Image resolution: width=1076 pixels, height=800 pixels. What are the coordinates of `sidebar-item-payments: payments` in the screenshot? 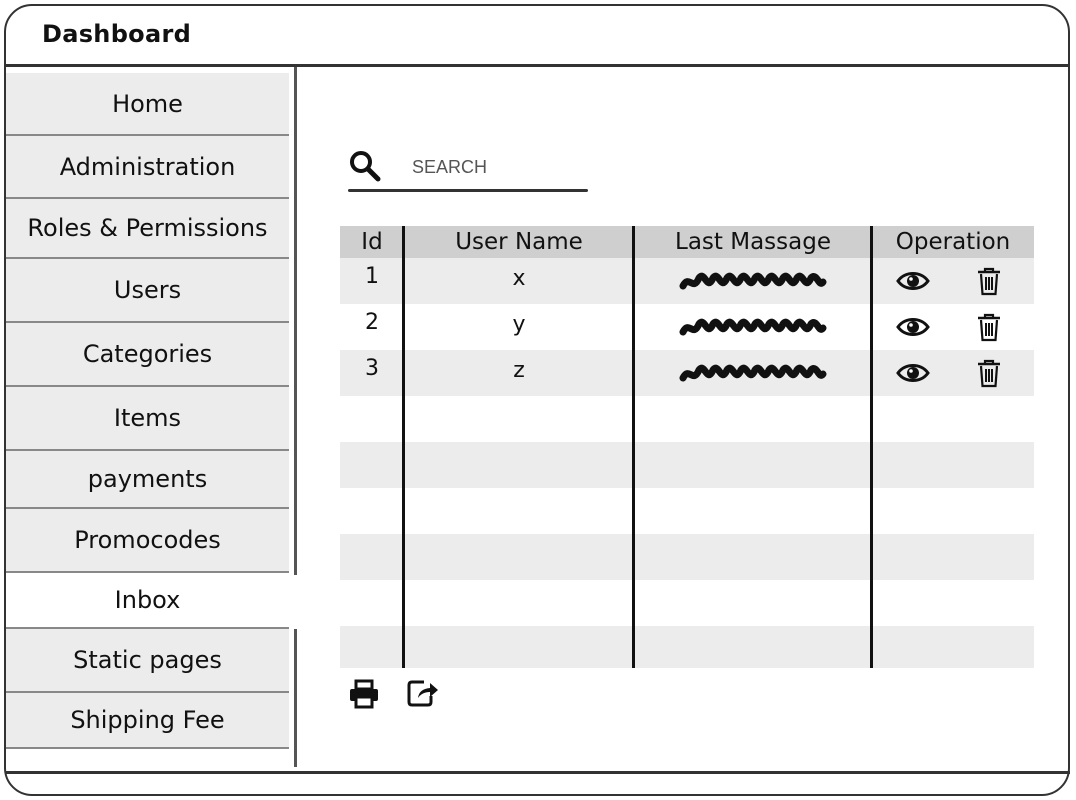 It's located at (147, 480).